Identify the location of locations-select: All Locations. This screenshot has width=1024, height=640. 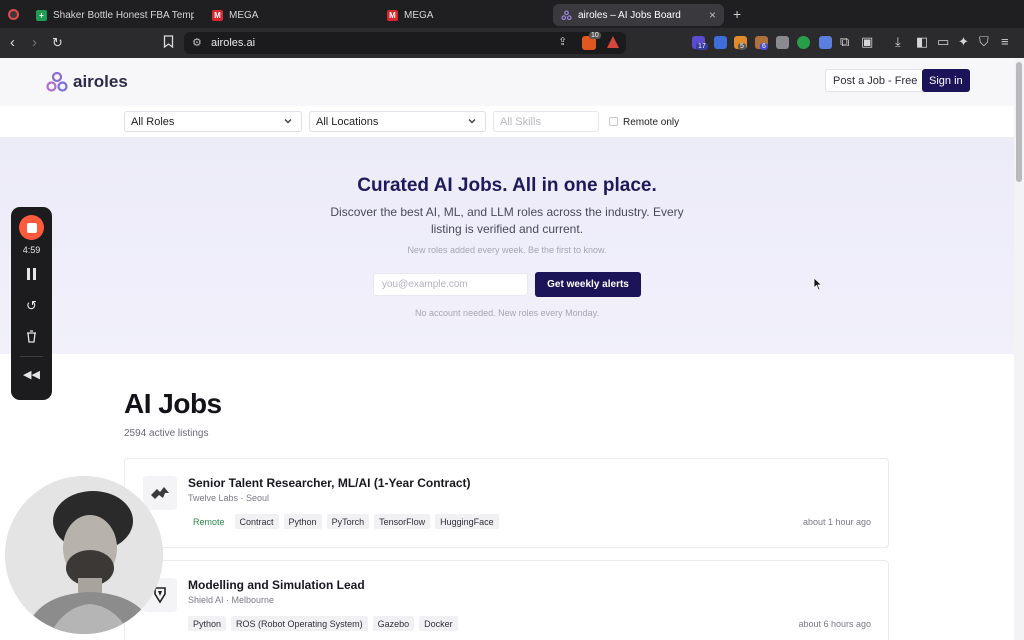
(397, 121).